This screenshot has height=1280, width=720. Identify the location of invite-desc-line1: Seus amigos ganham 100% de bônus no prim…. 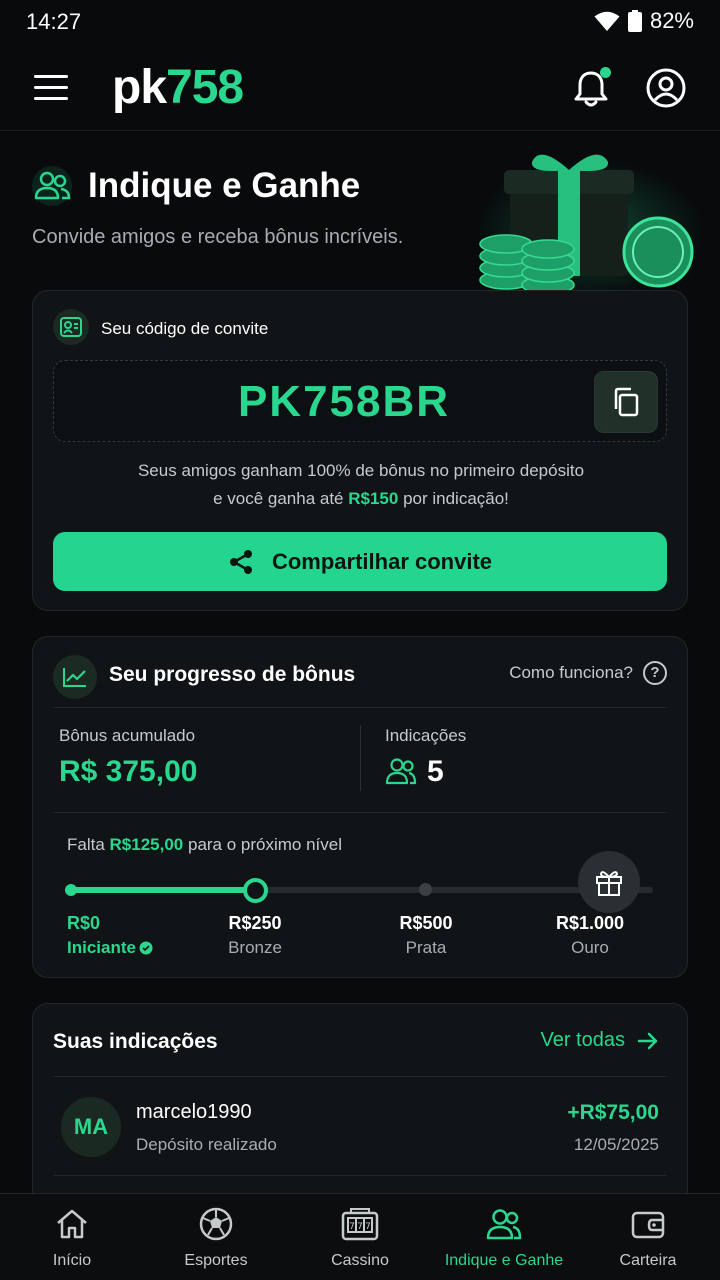
(361, 470).